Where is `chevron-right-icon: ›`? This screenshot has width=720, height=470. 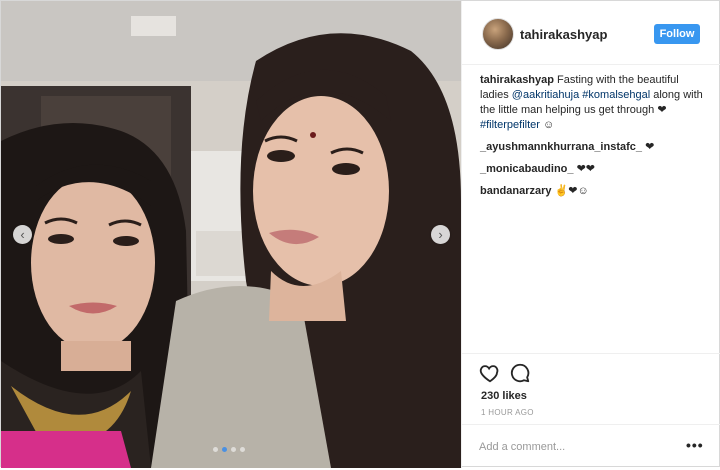 chevron-right-icon: › is located at coordinates (440, 234).